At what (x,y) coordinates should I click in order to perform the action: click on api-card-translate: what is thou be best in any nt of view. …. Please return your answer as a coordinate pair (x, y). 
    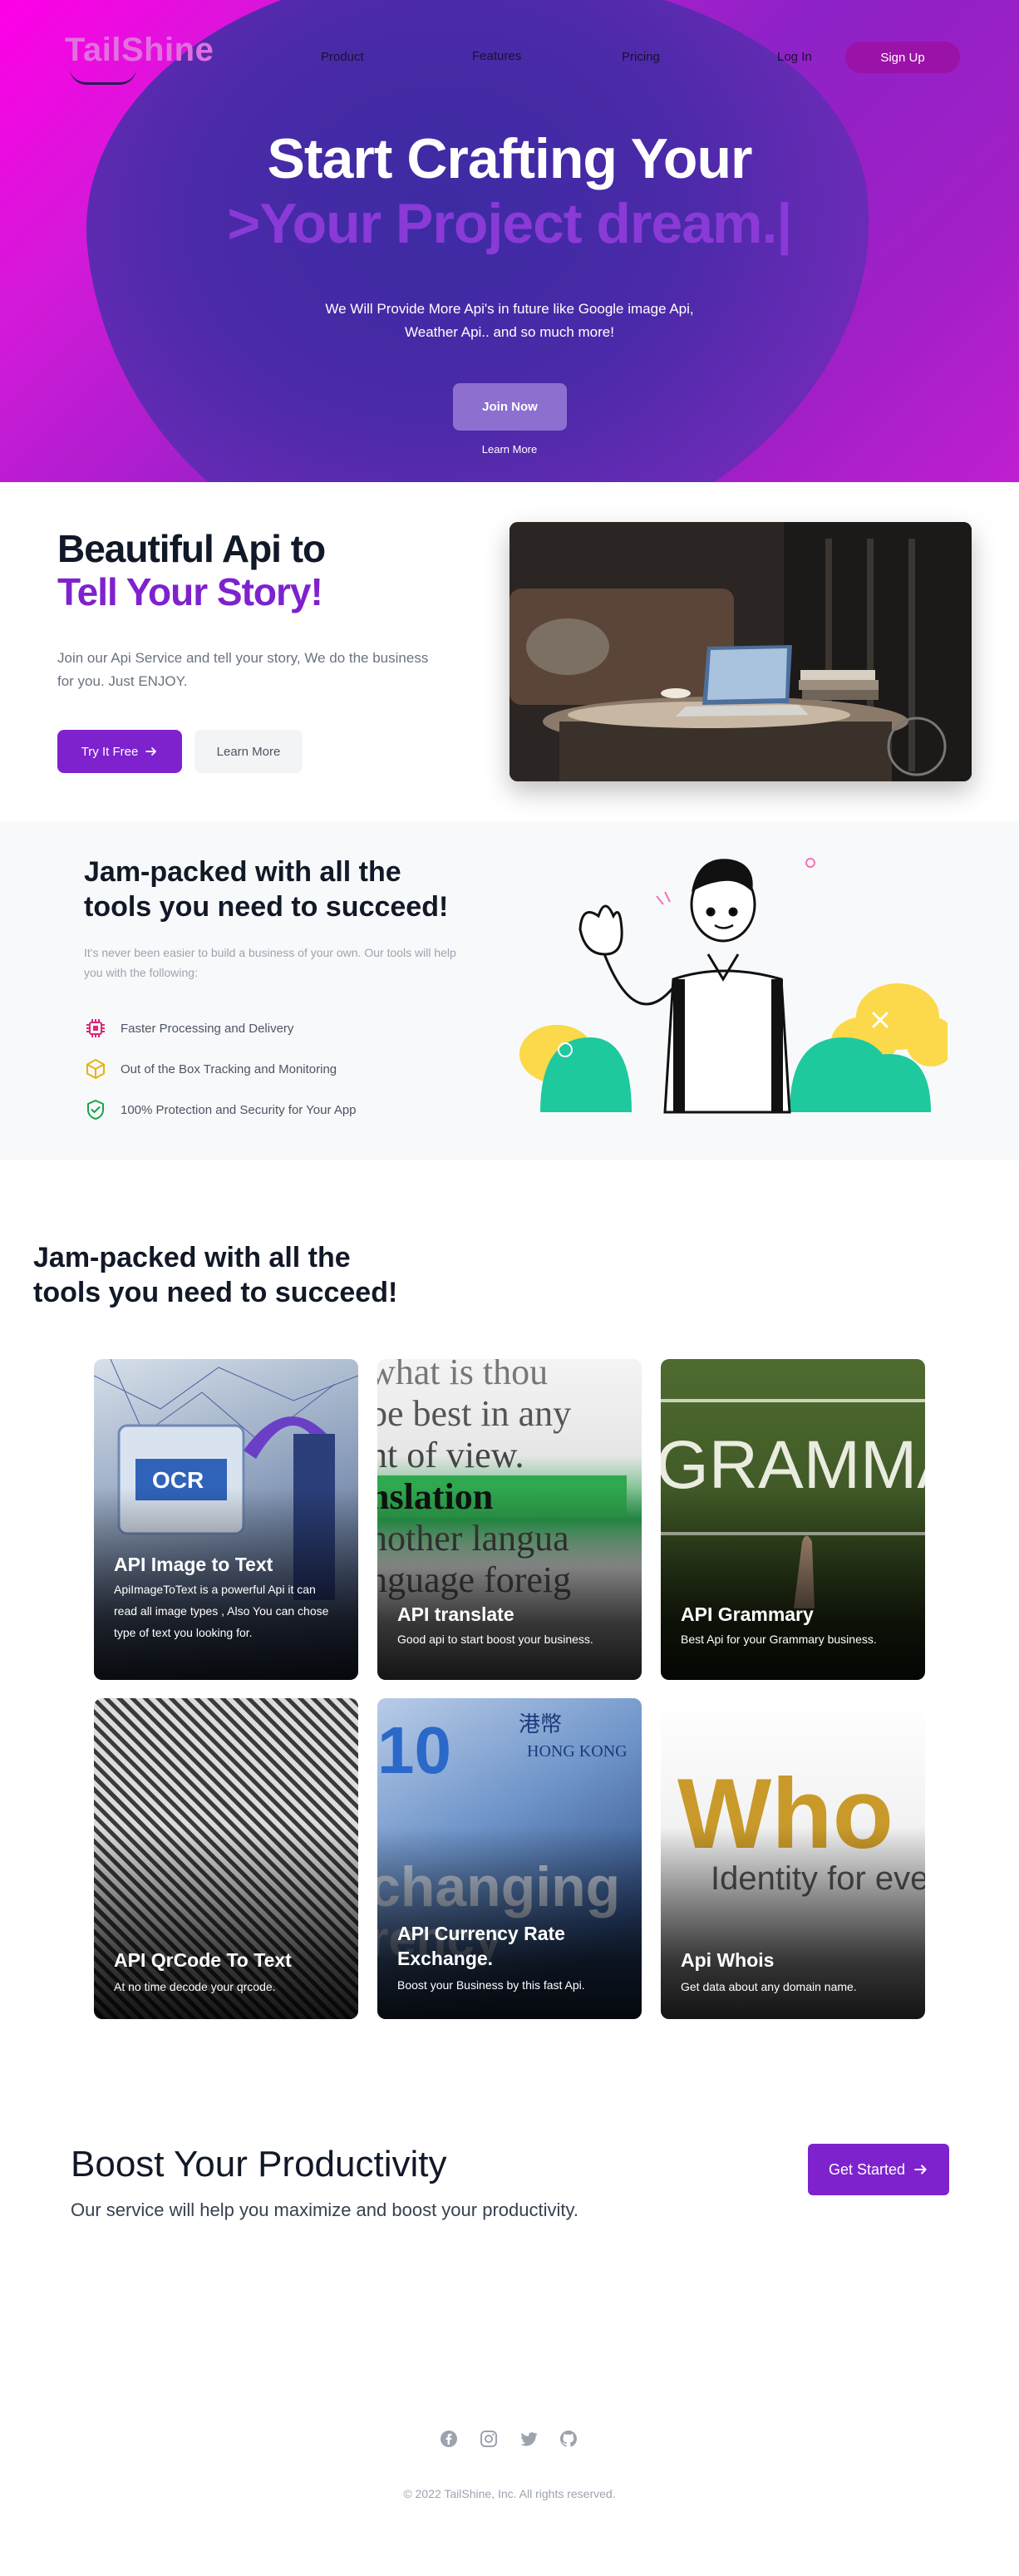
    Looking at the image, I should click on (510, 1519).